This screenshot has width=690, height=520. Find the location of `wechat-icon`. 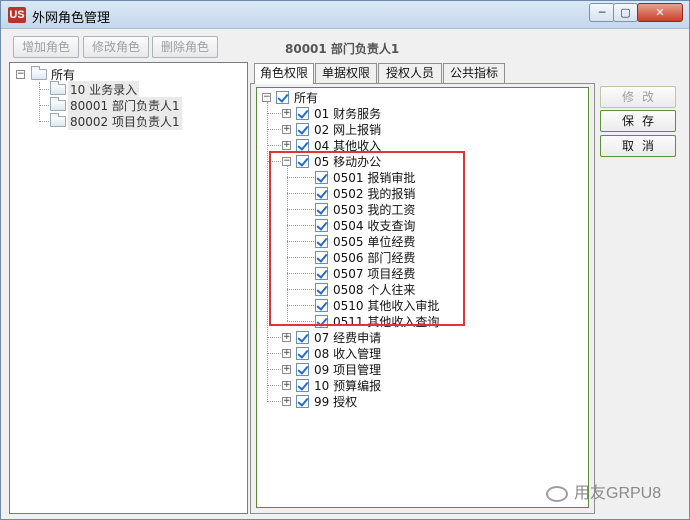

wechat-icon is located at coordinates (557, 493).